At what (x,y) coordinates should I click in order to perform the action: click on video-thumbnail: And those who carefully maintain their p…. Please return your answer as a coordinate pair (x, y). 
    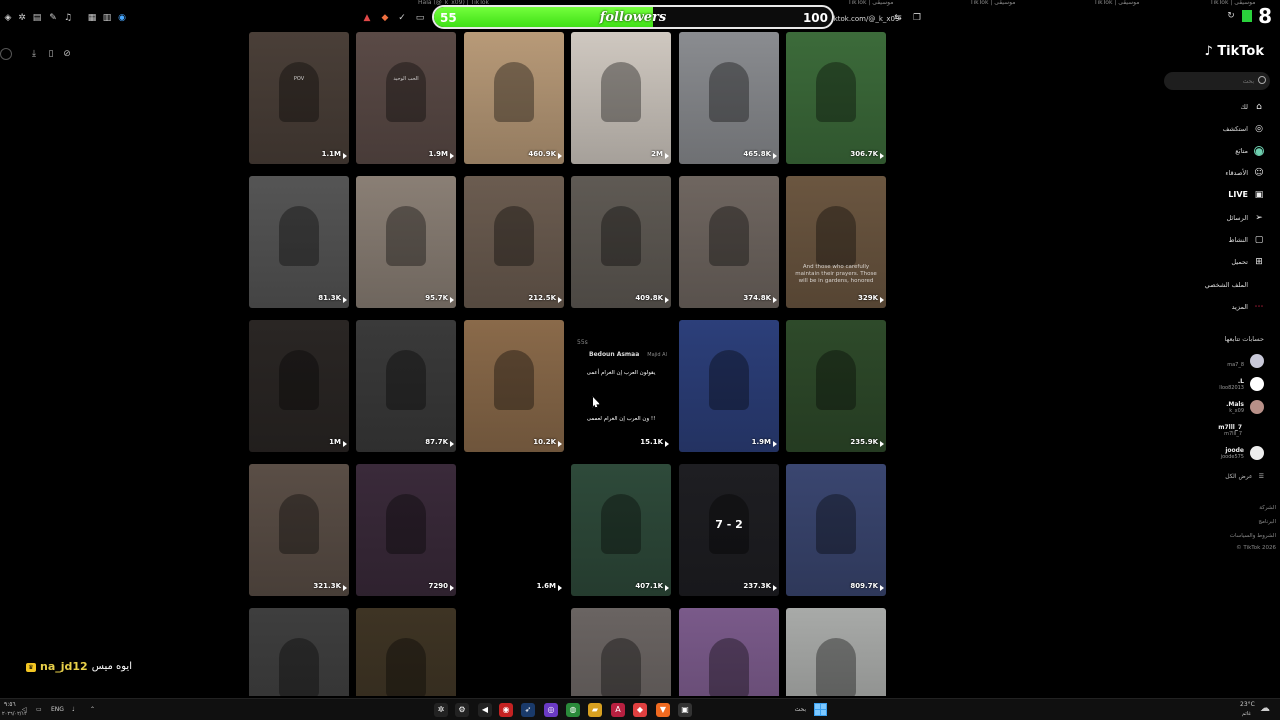
    Looking at the image, I should click on (836, 242).